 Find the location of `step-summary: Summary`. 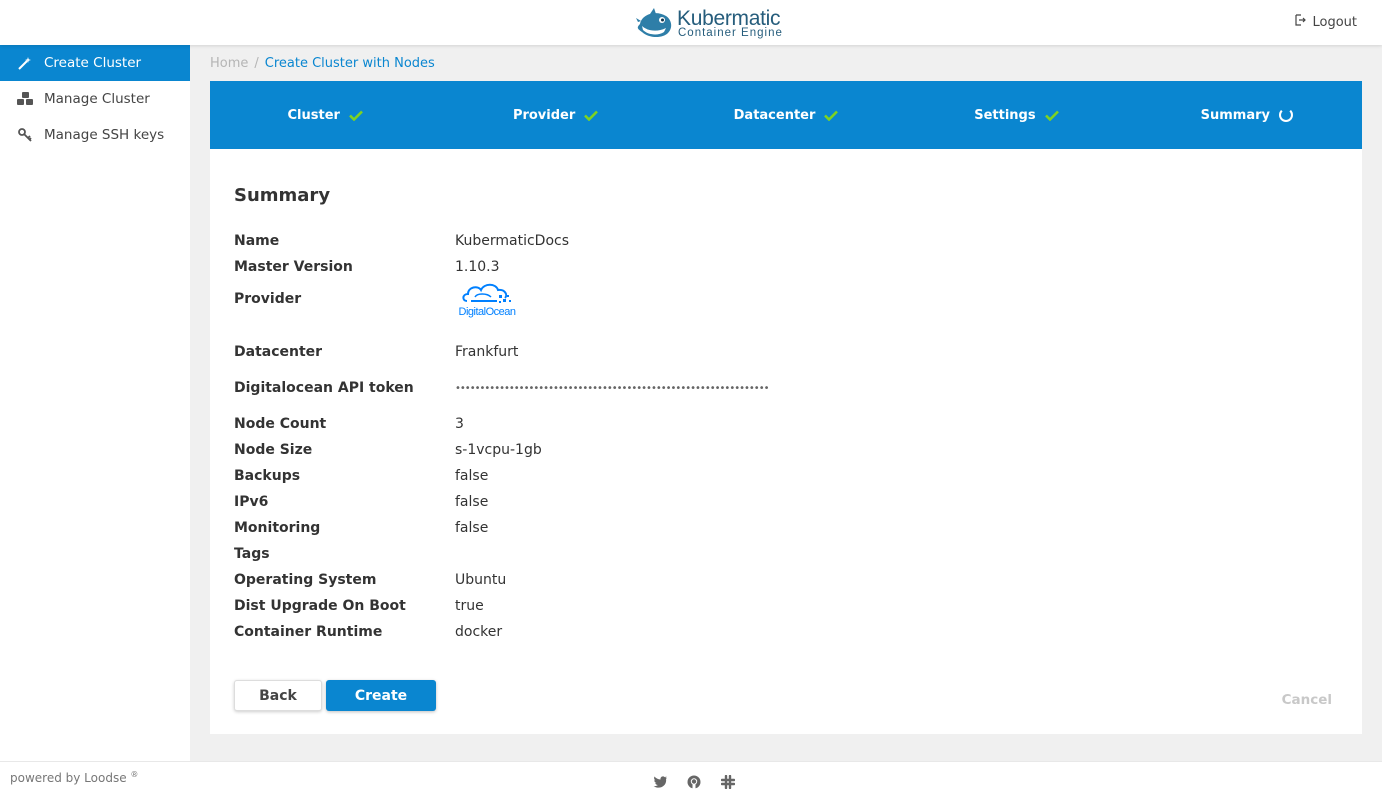

step-summary: Summary is located at coordinates (1247, 115).